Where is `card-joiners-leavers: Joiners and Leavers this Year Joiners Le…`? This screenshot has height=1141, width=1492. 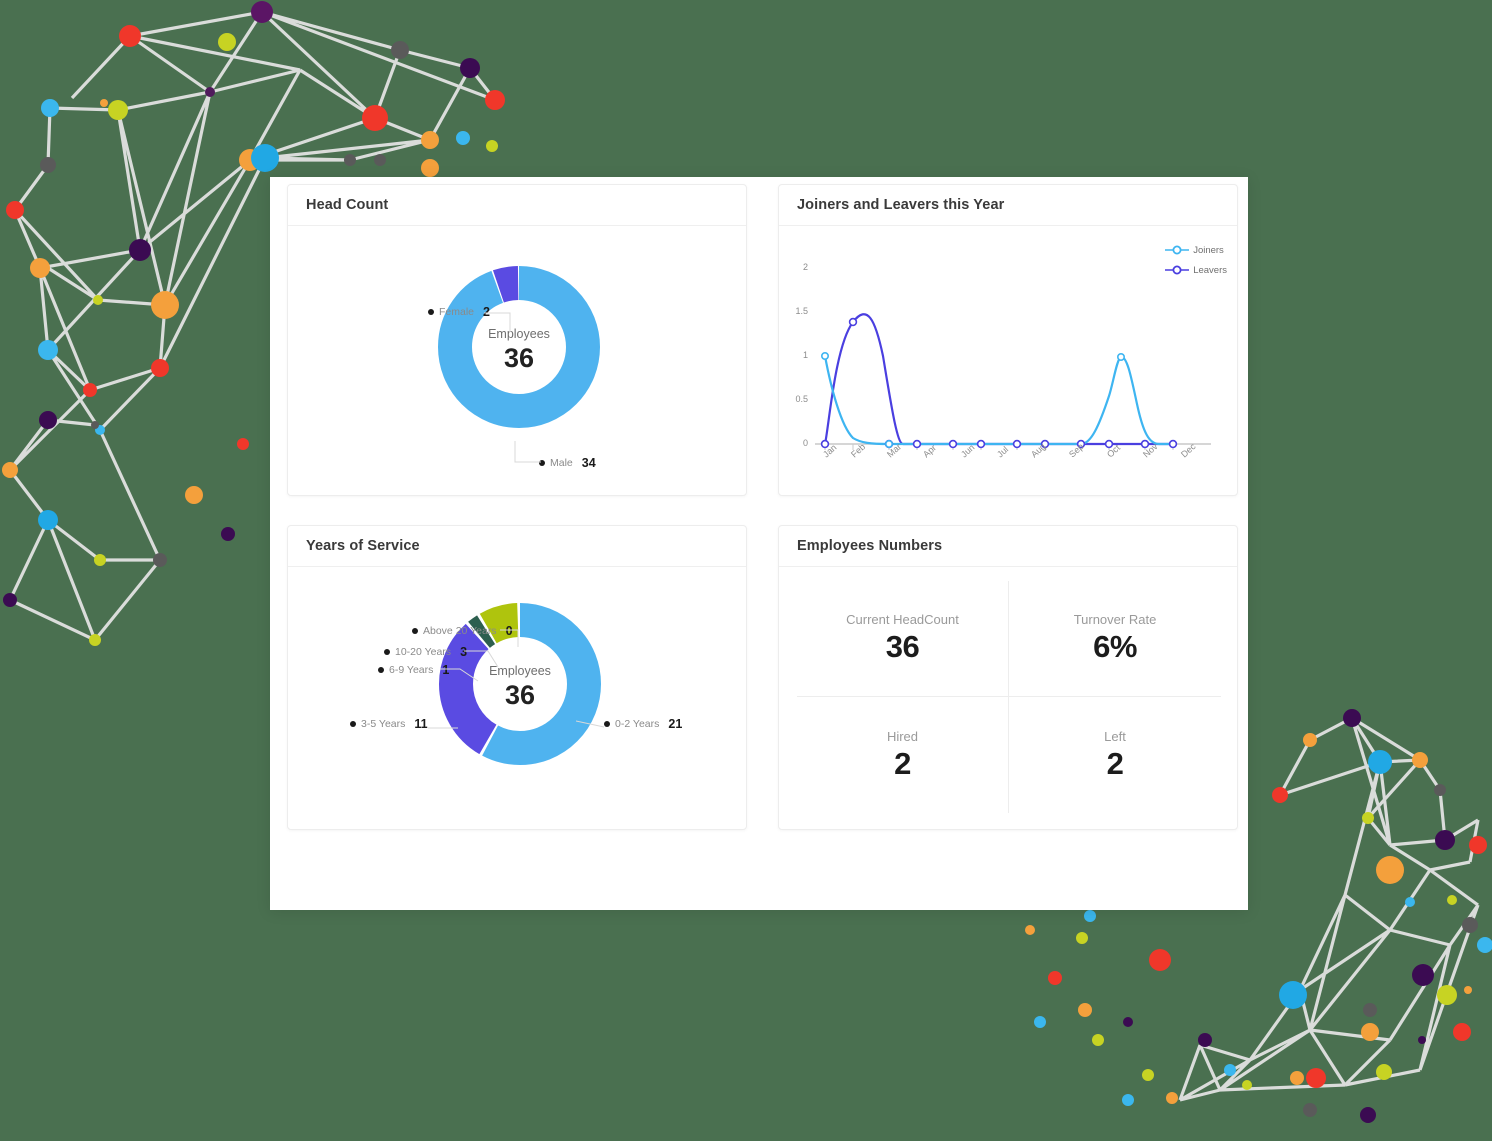
card-joiners-leavers: Joiners and Leavers this Year Joiners Le… is located at coordinates (1008, 340).